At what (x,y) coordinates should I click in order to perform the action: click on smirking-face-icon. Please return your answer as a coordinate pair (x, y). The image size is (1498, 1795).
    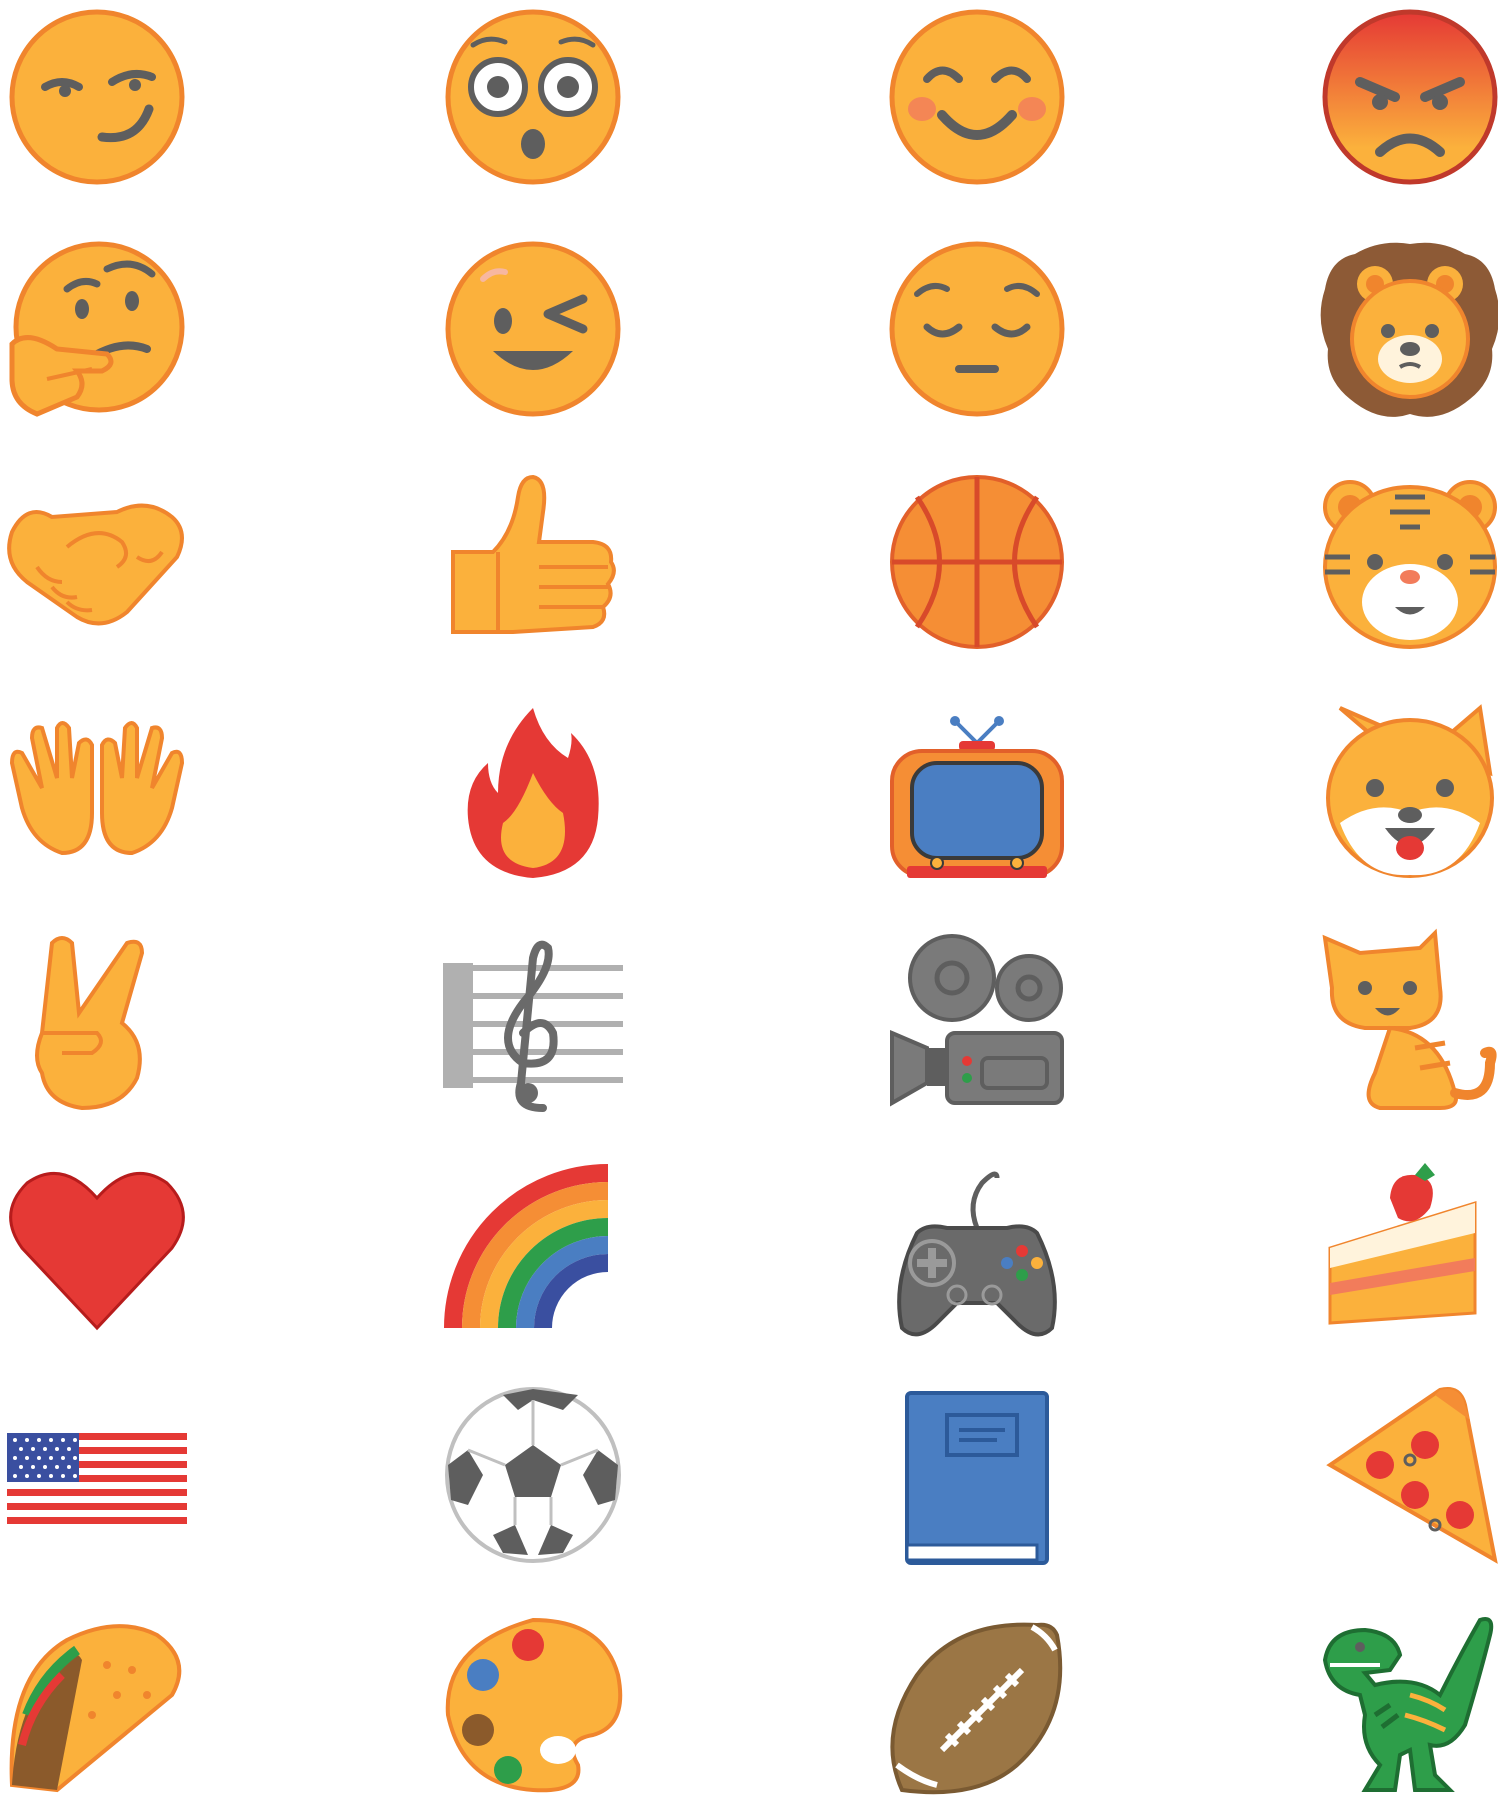
    Looking at the image, I should click on (97, 97).